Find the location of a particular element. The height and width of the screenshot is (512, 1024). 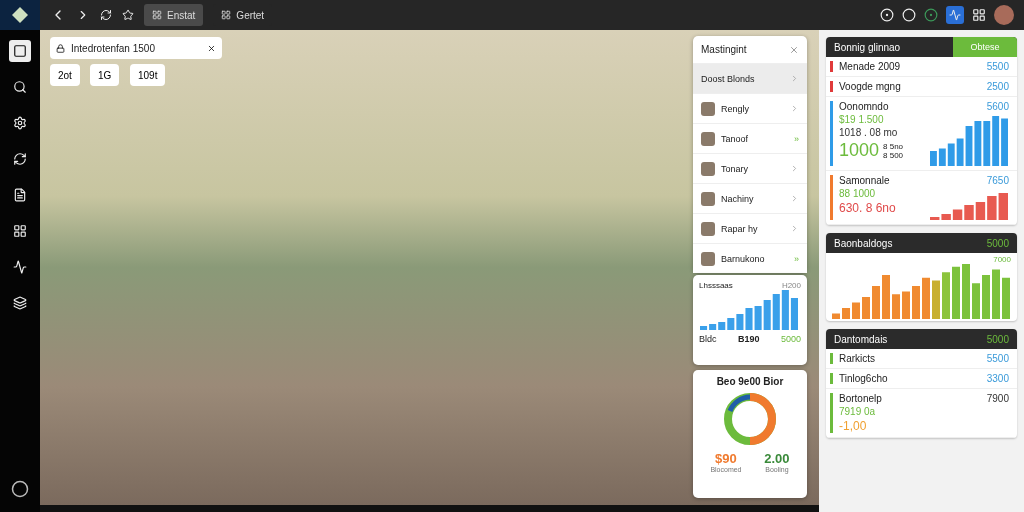

panel-title: Mastingint is located at coordinates (724, 49).